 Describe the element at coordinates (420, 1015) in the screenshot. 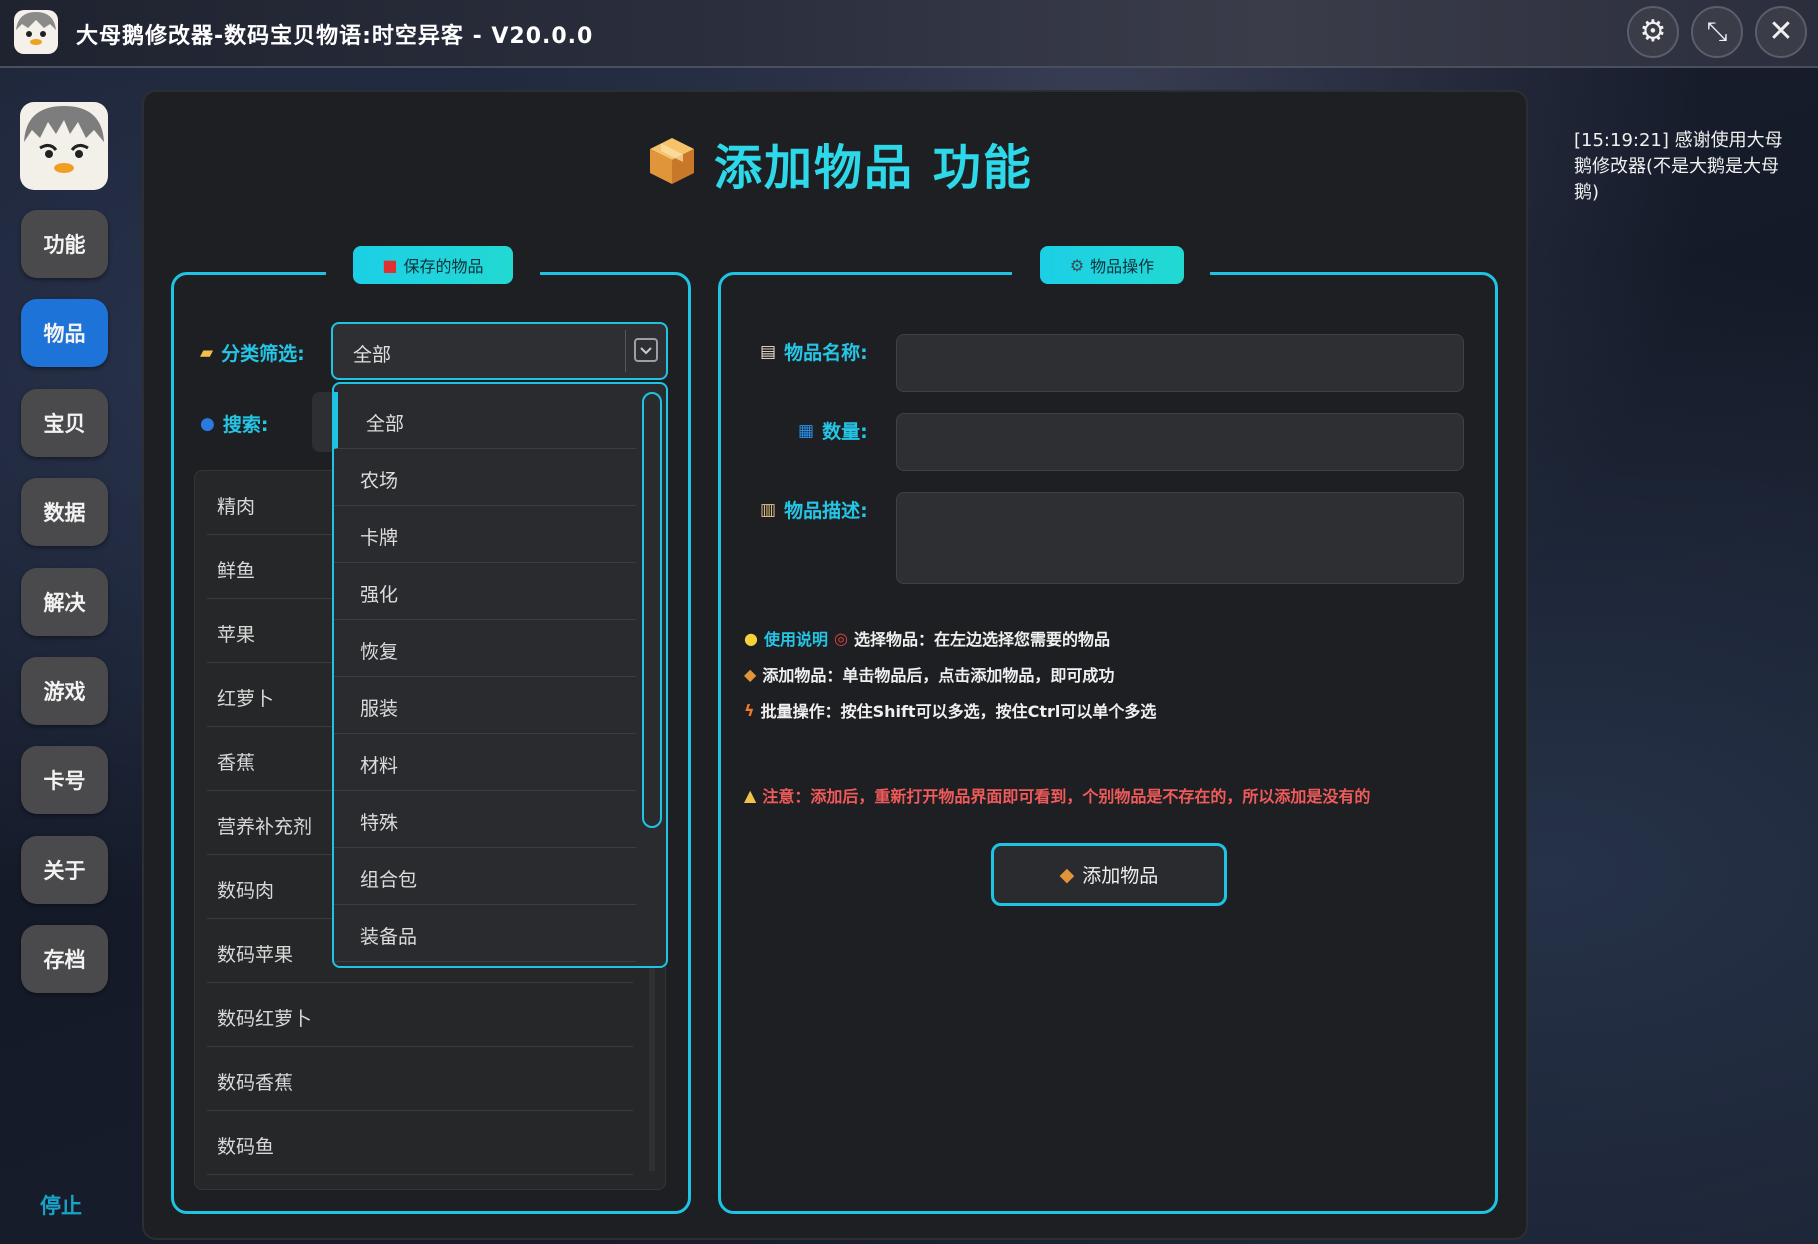

I see `list-item: 数码红萝卜` at that location.